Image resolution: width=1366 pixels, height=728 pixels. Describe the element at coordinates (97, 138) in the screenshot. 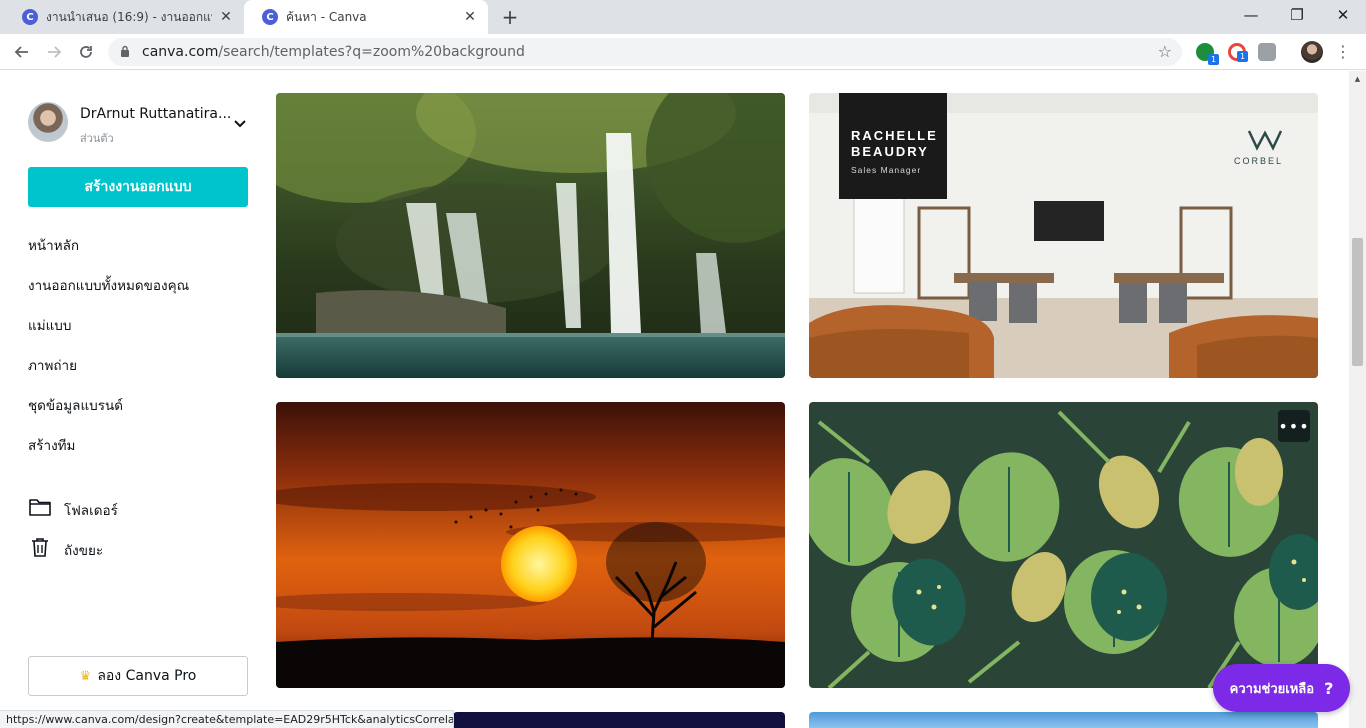

I see `account-type: ส่วนตัว` at that location.